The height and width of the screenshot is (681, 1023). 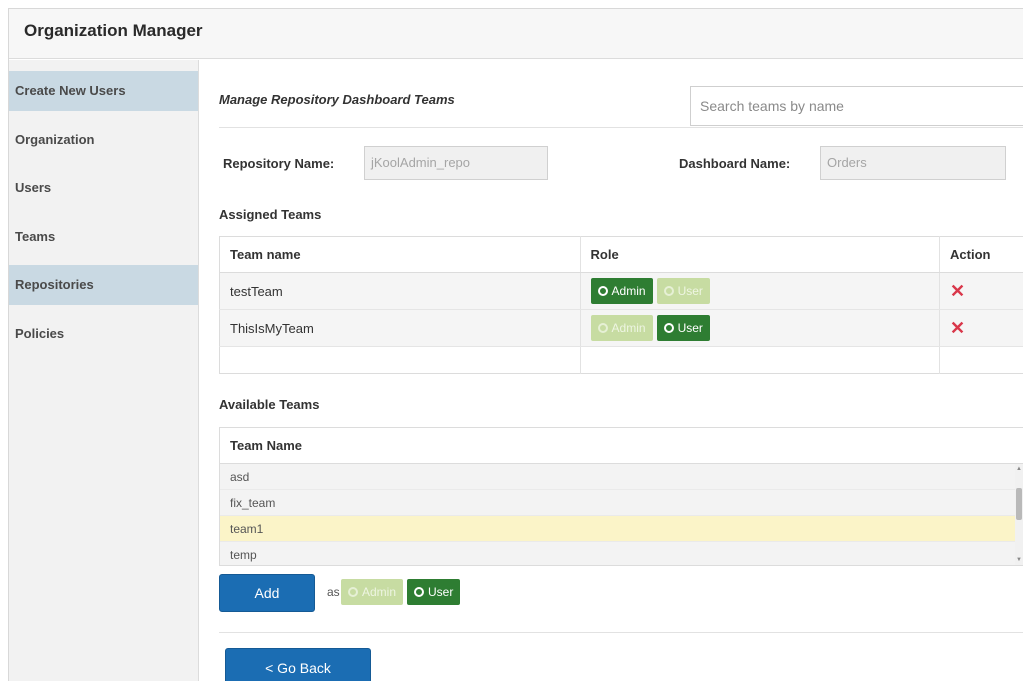 I want to click on column-header-team-name: Team Name, so click(x=621, y=446).